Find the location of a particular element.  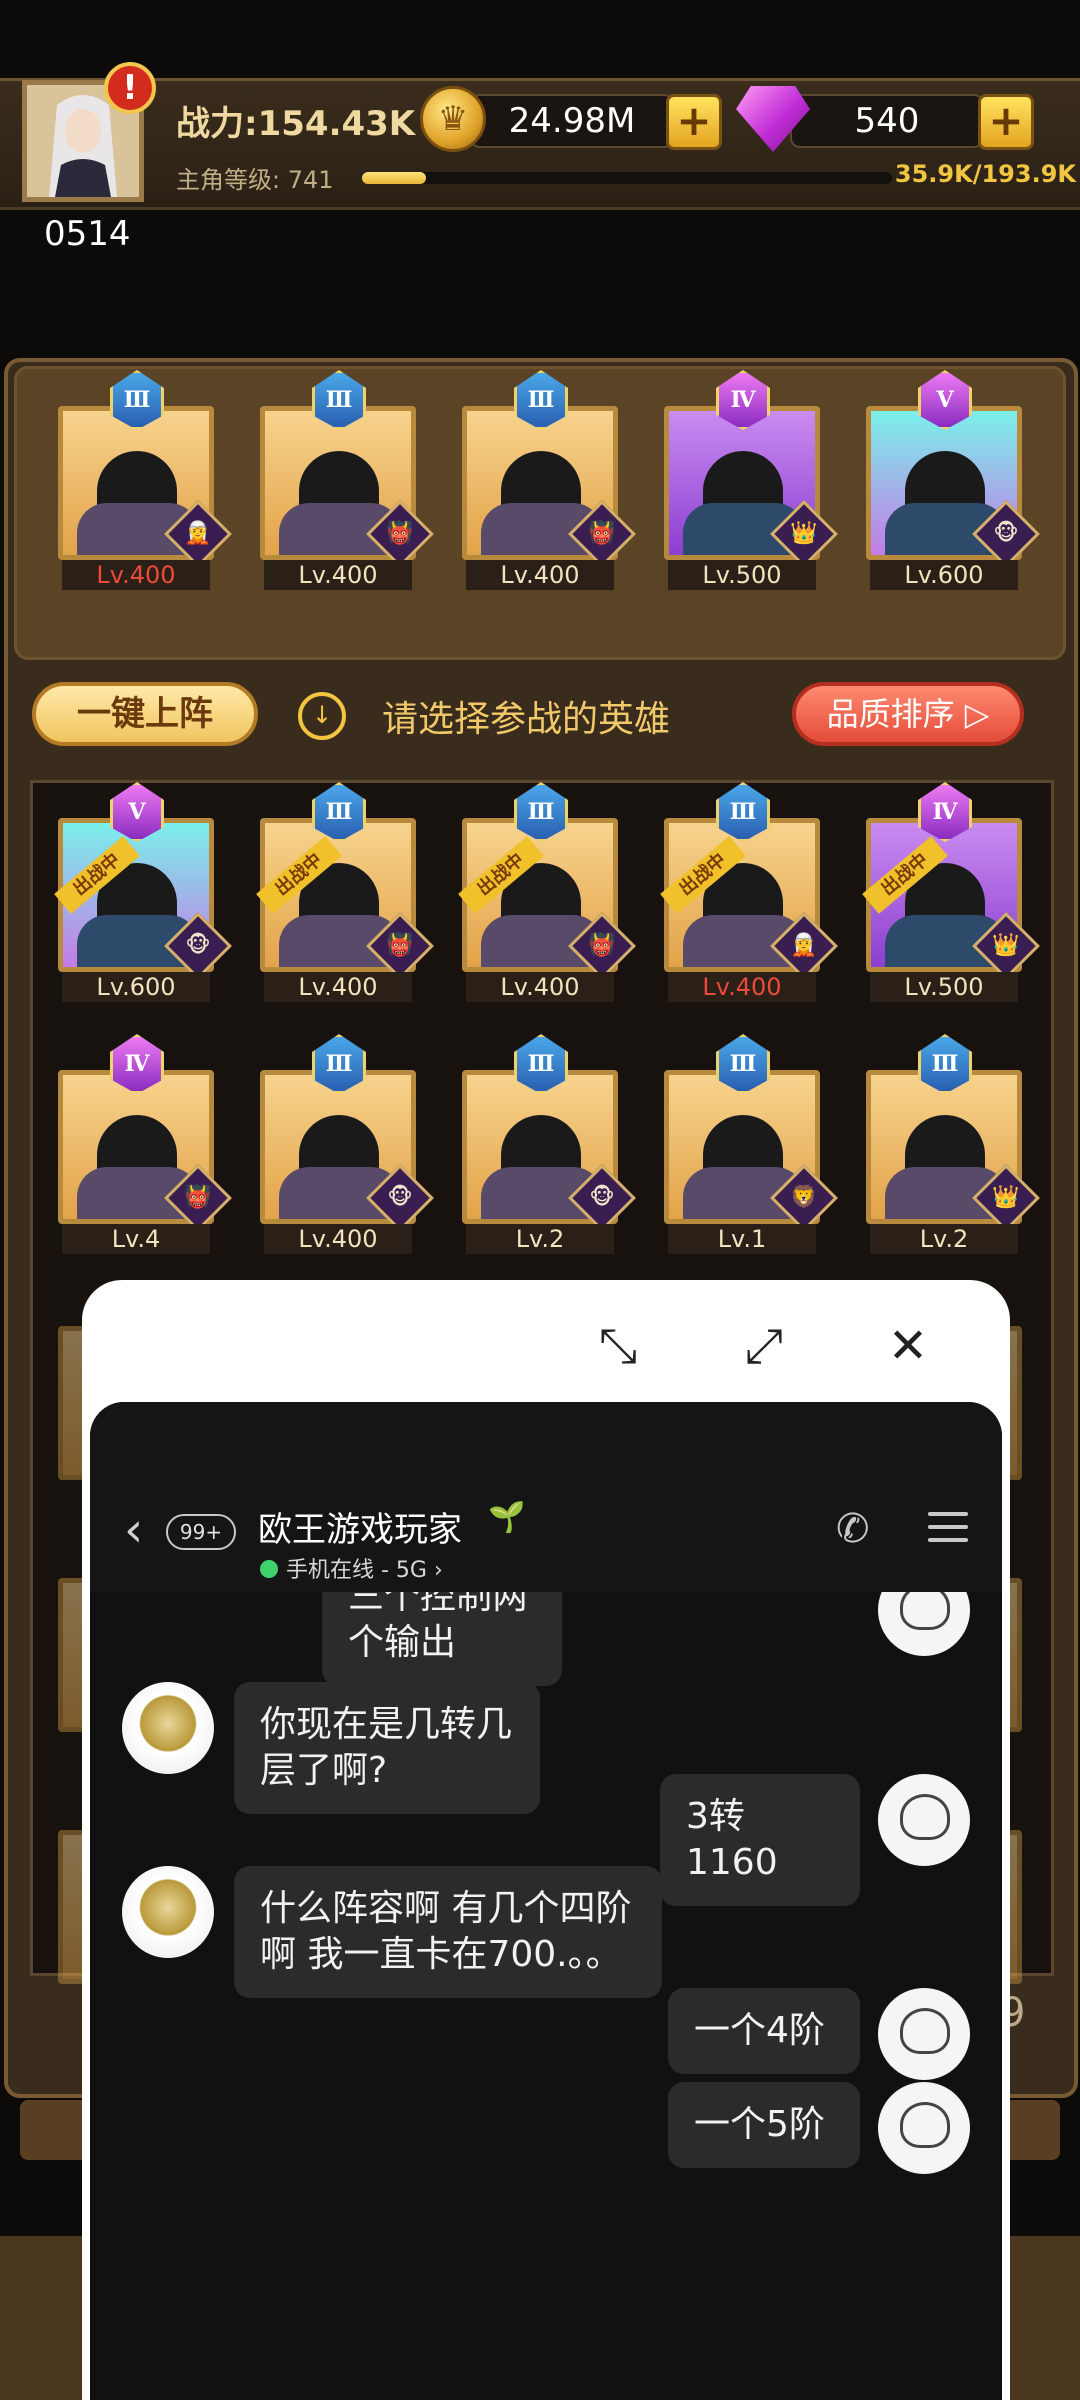

hero-card: Ⅳ 👹 Lv.4 is located at coordinates (145, 1144).